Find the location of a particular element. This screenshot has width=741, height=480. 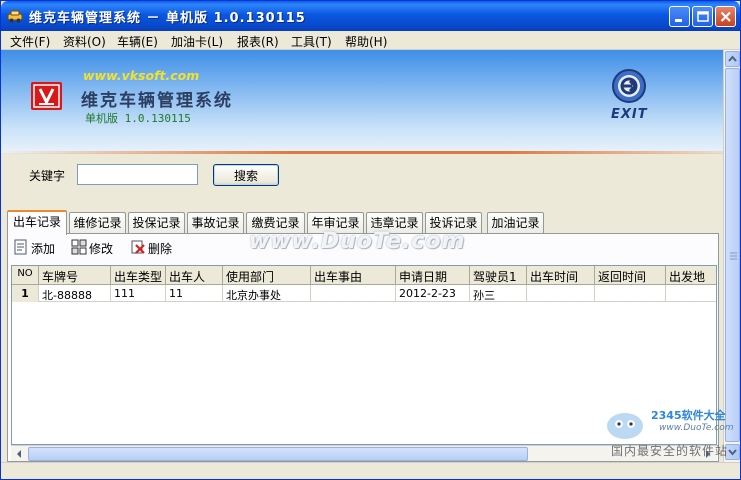

search-button: 搜索 is located at coordinates (246, 175).